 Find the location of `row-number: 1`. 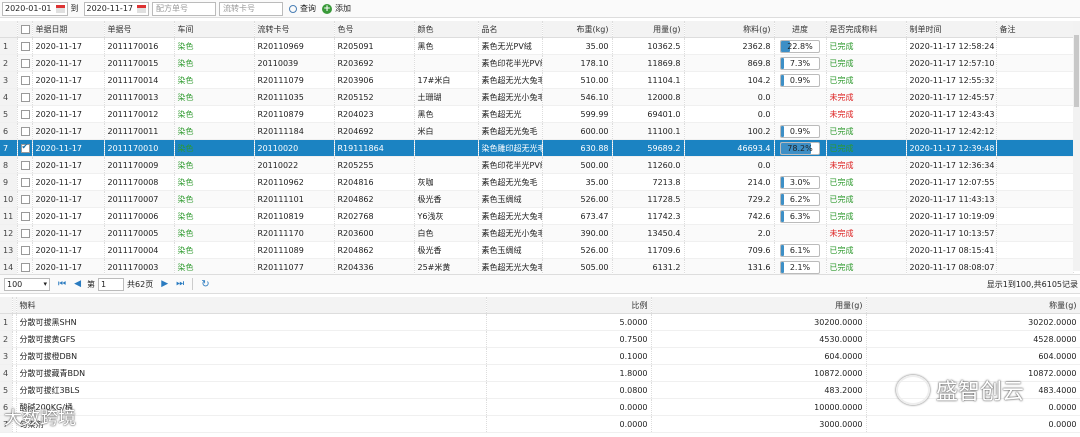

row-number: 1 is located at coordinates (9, 46).